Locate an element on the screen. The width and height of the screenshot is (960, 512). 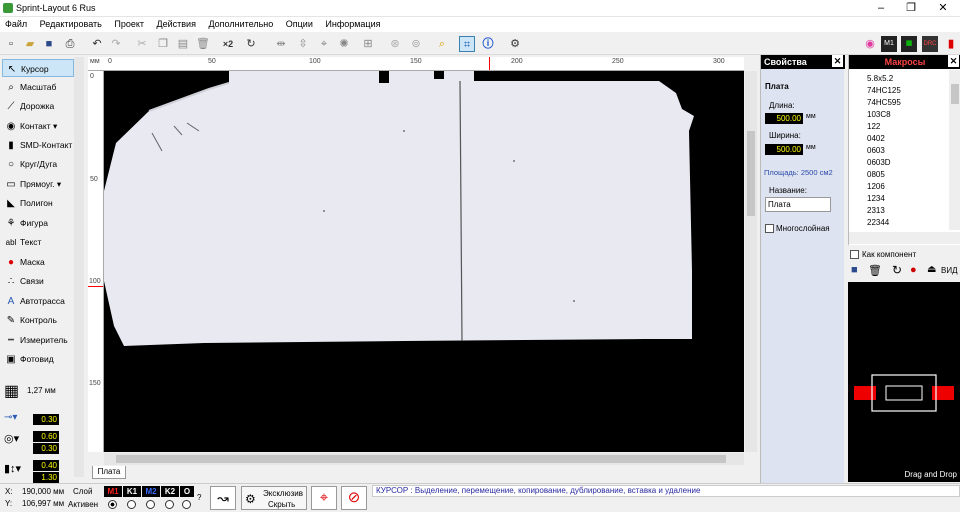
rotate-icon: ↻ is located at coordinates (251, 44).